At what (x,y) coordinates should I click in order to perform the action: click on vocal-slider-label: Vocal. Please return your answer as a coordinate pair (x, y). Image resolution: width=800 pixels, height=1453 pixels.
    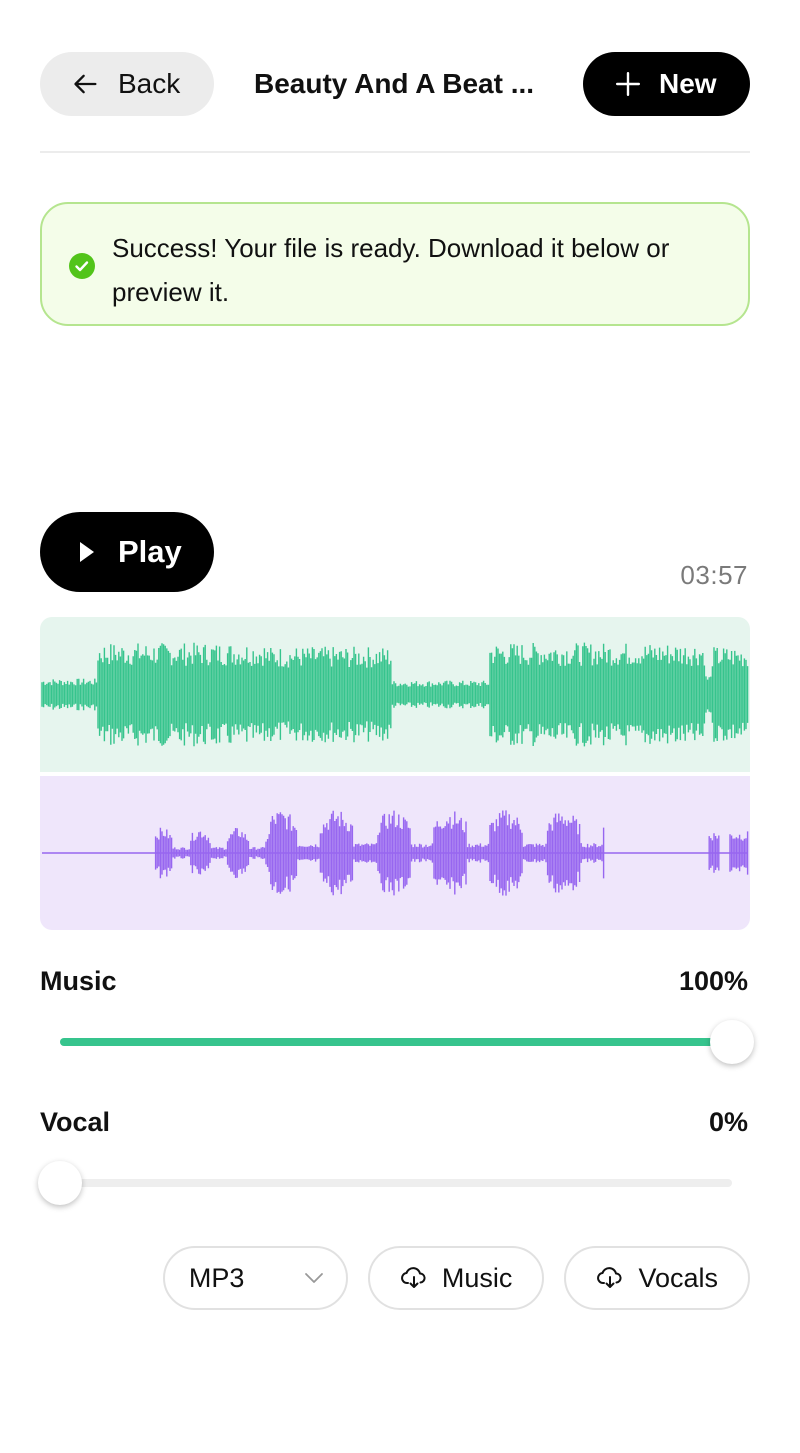
    Looking at the image, I should click on (75, 1122).